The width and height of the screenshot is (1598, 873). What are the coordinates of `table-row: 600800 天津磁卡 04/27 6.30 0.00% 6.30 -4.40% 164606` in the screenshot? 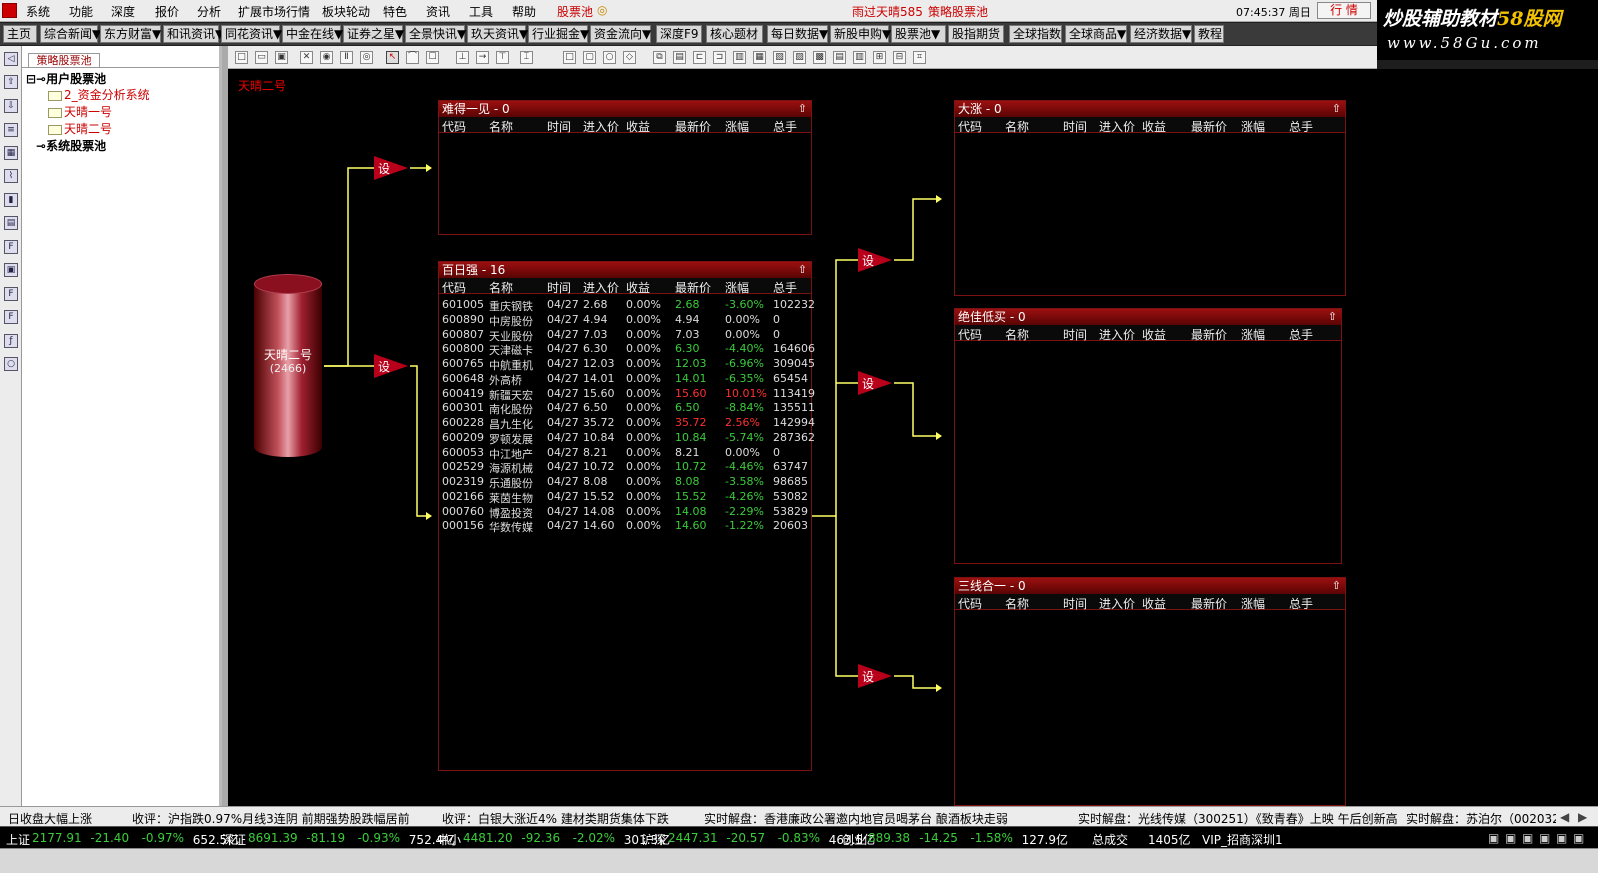 It's located at (627, 349).